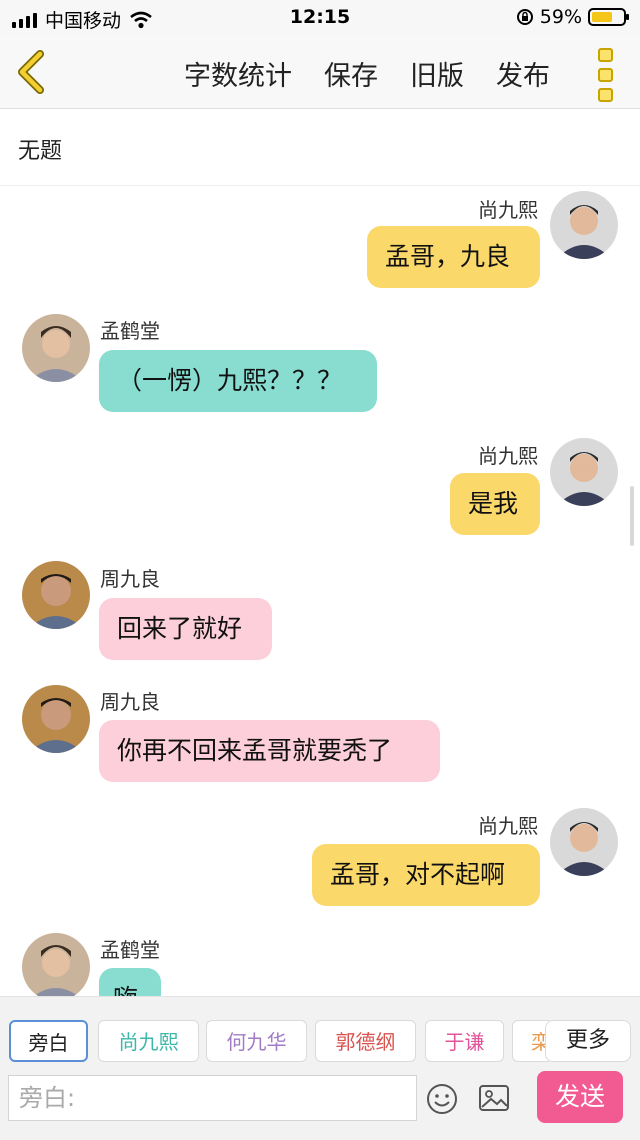 The image size is (640, 1140). Describe the element at coordinates (238, 73) in the screenshot. I see `word-count-button: 字数统计` at that location.